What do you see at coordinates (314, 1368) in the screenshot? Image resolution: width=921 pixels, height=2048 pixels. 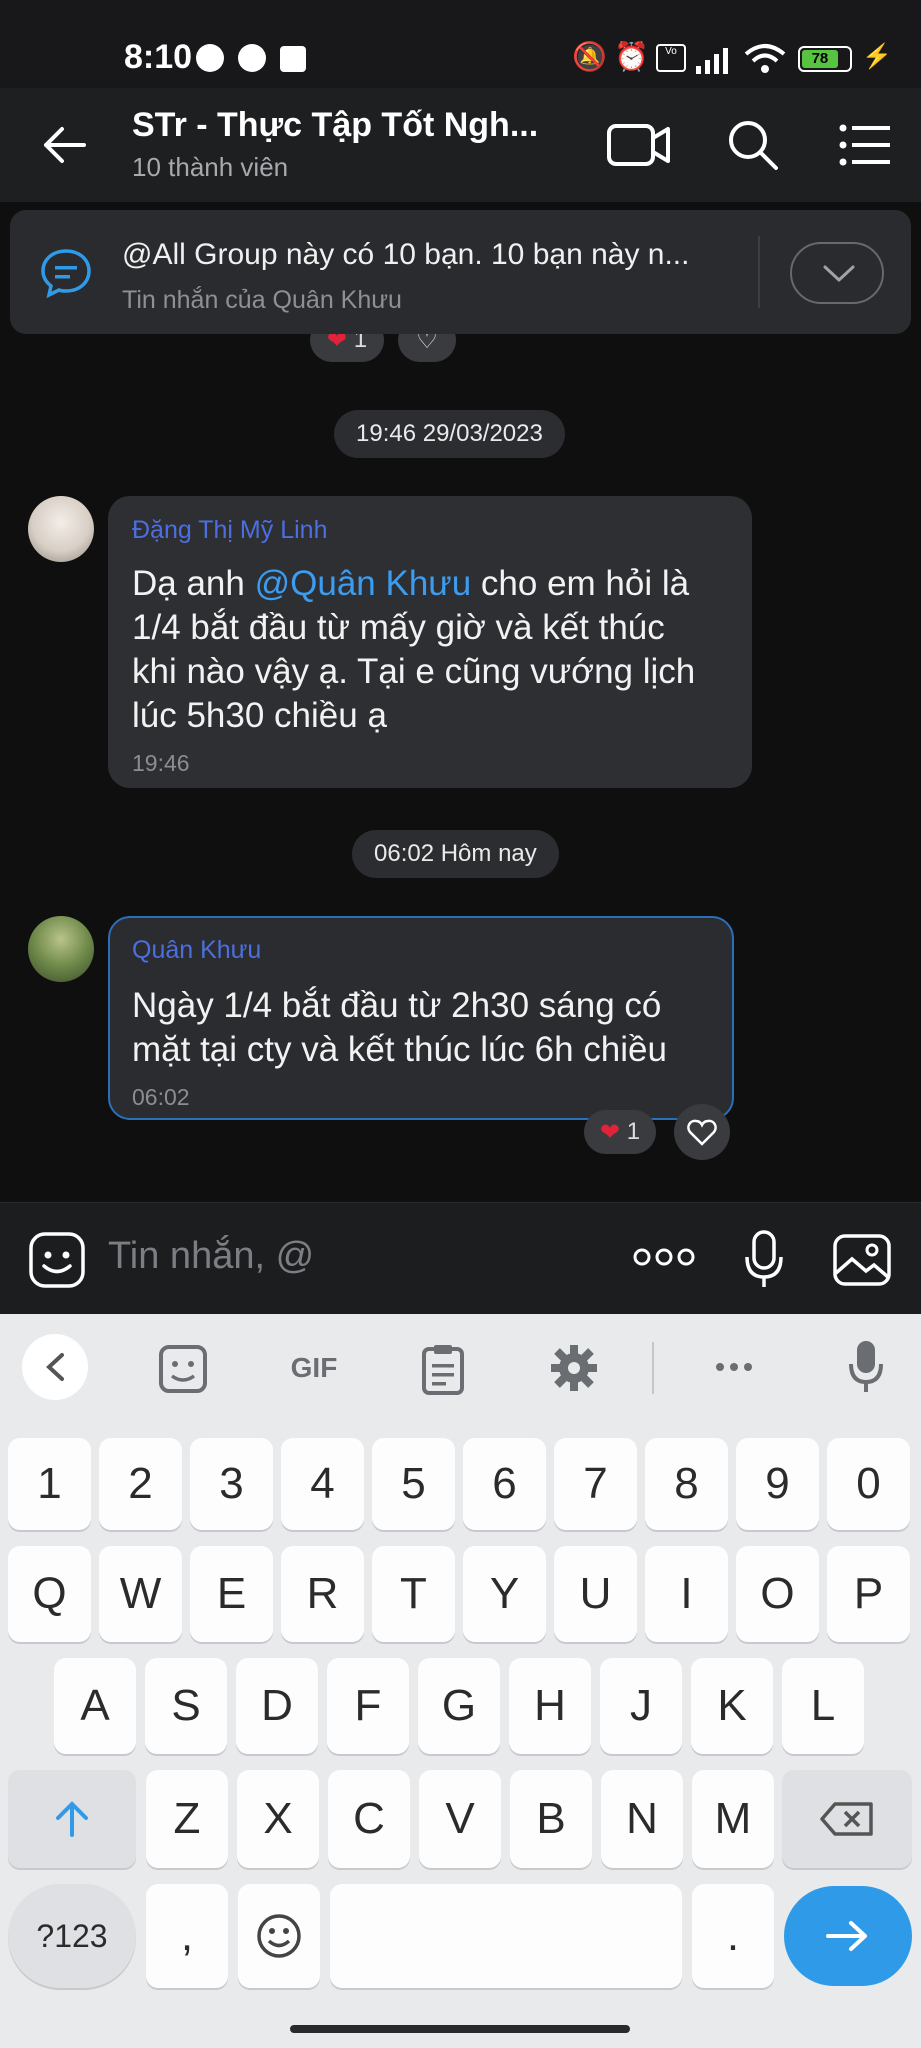 I see `gif-button: GIF` at bounding box center [314, 1368].